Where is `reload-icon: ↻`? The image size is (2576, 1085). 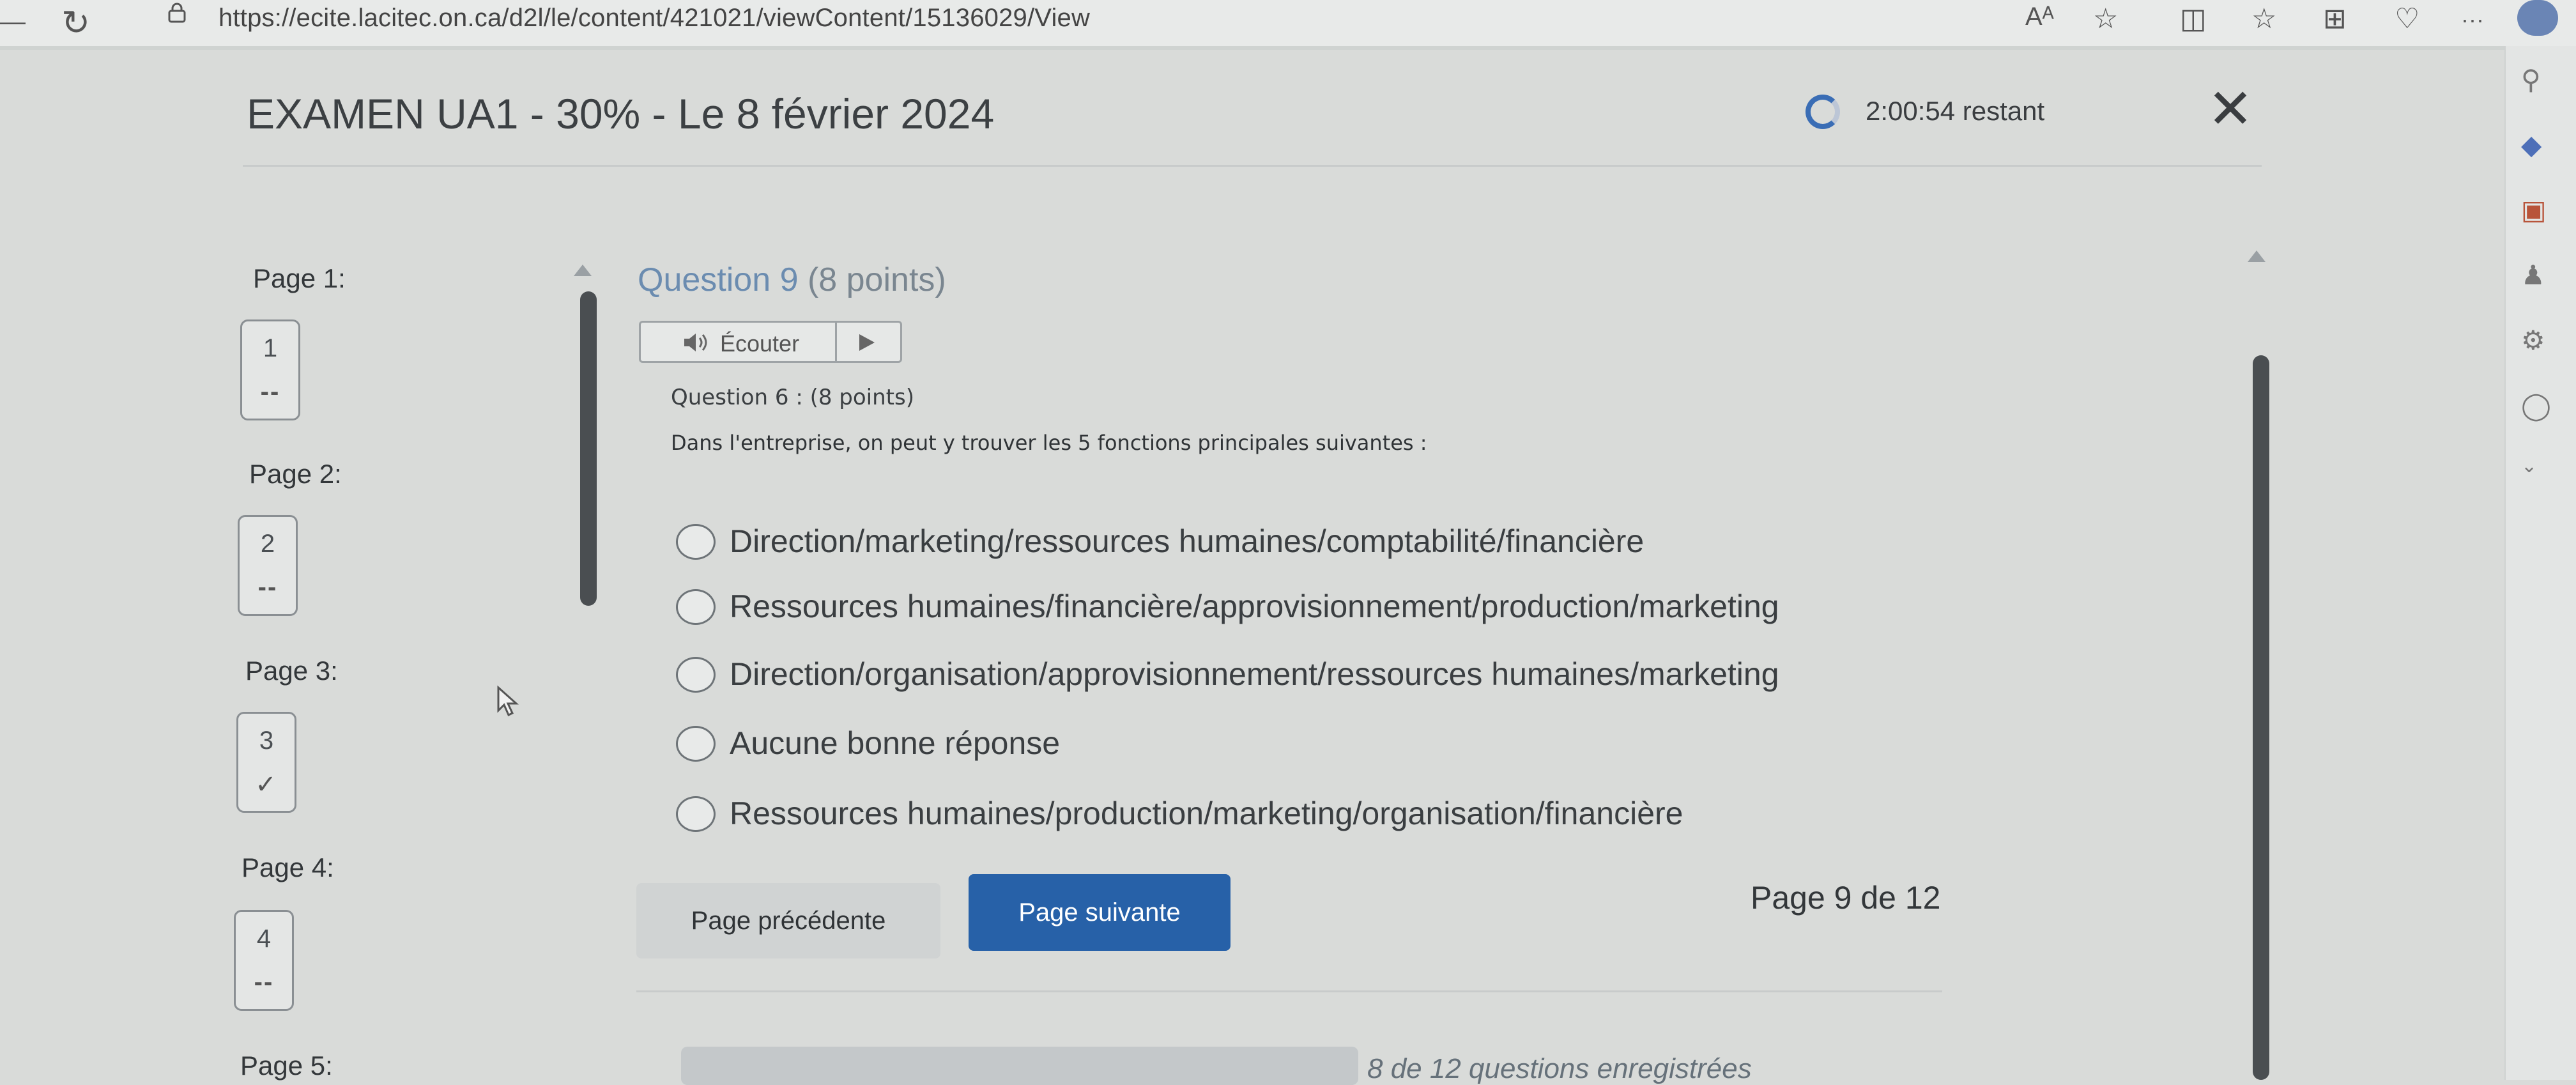
reload-icon: ↻ is located at coordinates (75, 23).